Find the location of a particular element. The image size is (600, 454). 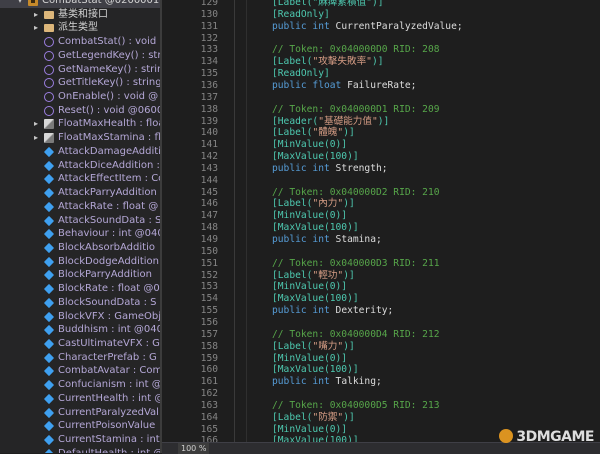

tree-item-label: BlockSoundData : S is located at coordinates (107, 302).